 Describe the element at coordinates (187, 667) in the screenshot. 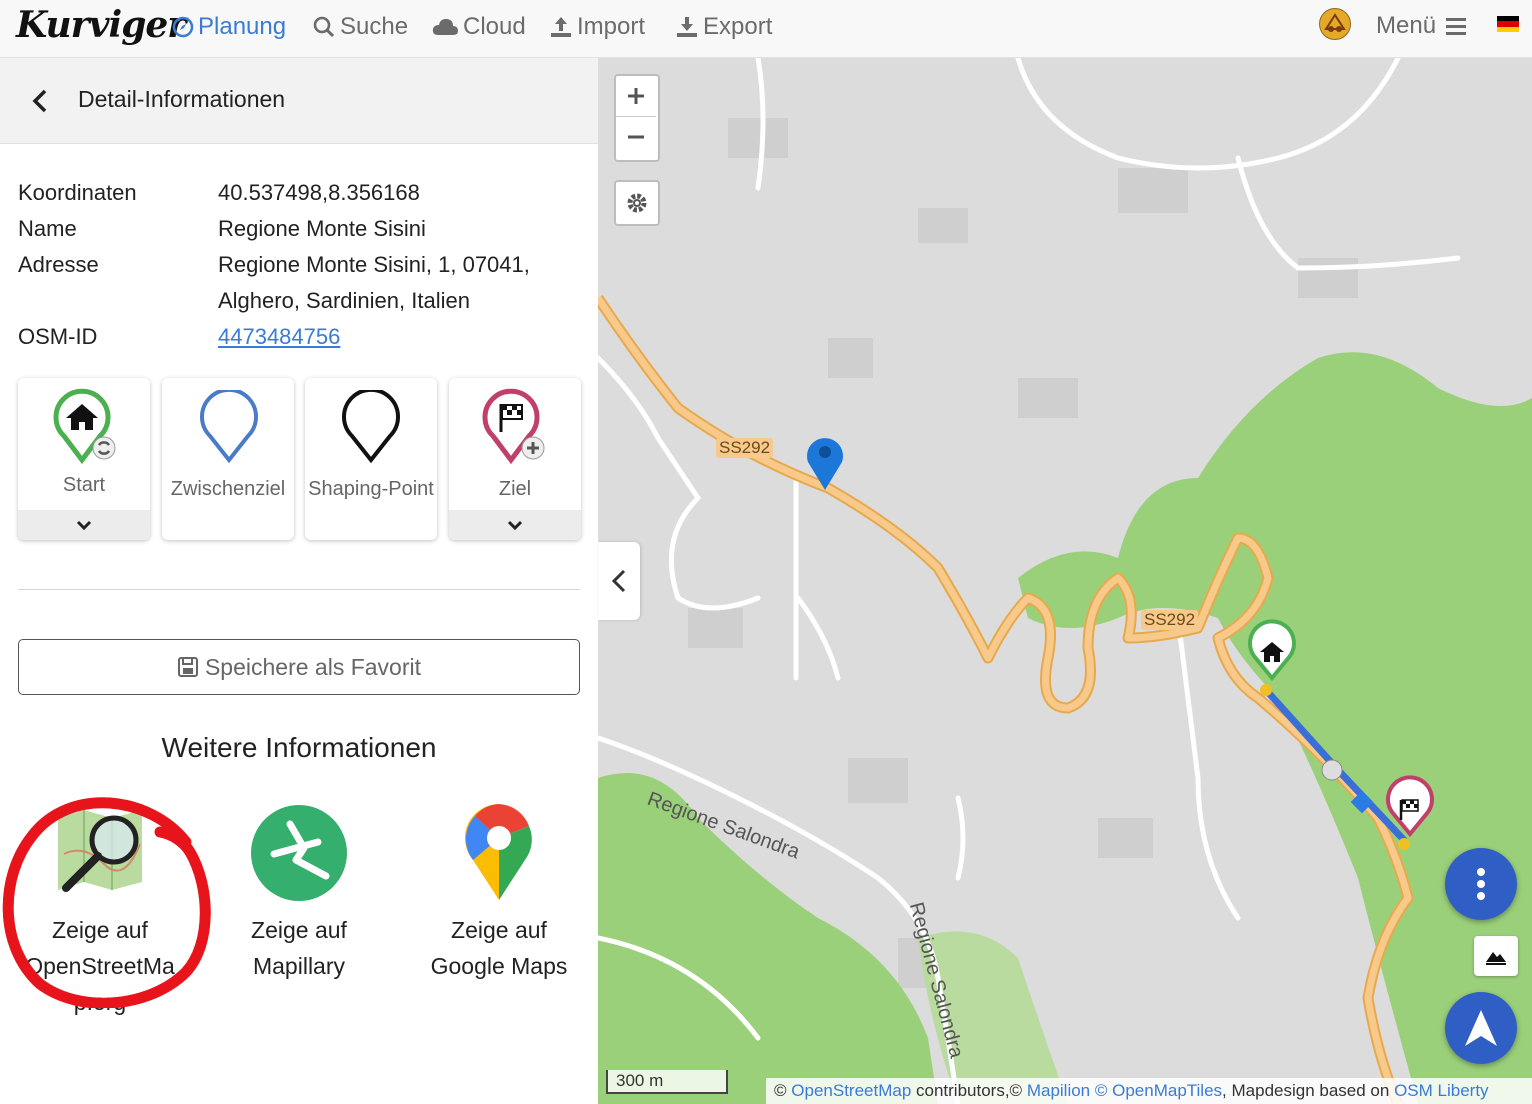

I see `floppy-disk-icon` at that location.